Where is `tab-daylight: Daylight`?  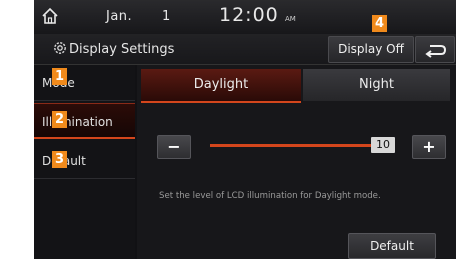
tab-daylight: Daylight is located at coordinates (221, 86).